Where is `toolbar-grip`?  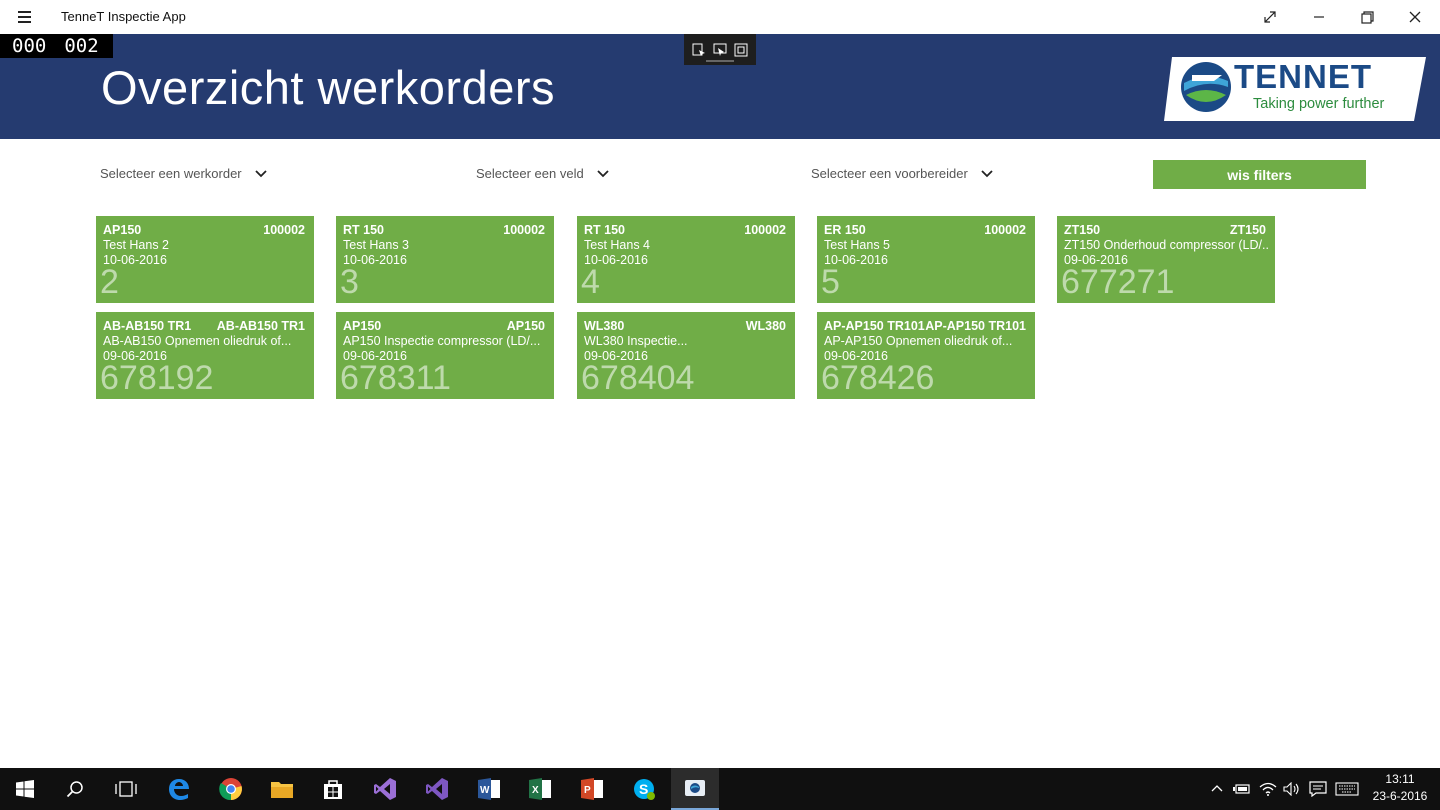
toolbar-grip is located at coordinates (720, 61).